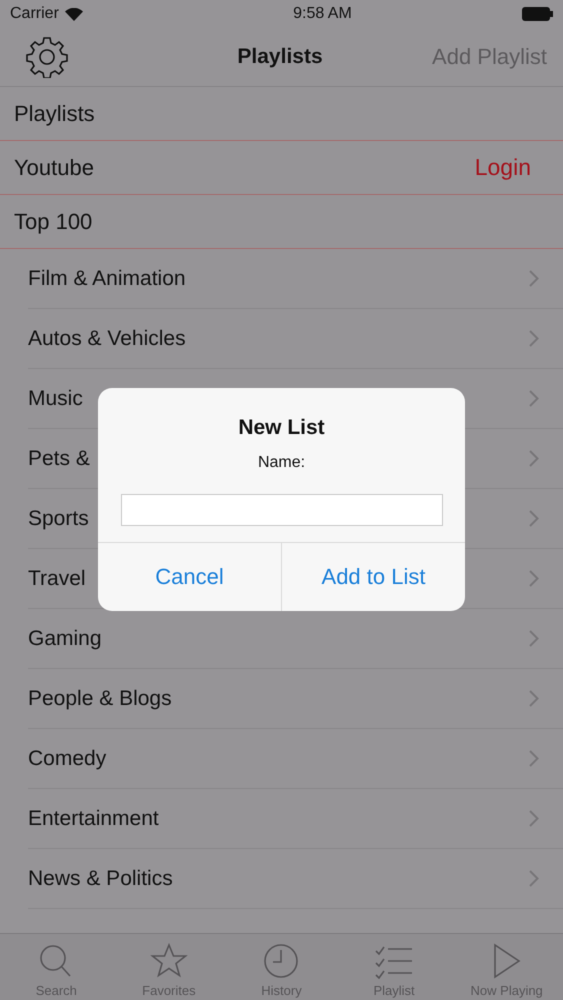 The height and width of the screenshot is (1000, 563). I want to click on clock-icon, so click(281, 961).